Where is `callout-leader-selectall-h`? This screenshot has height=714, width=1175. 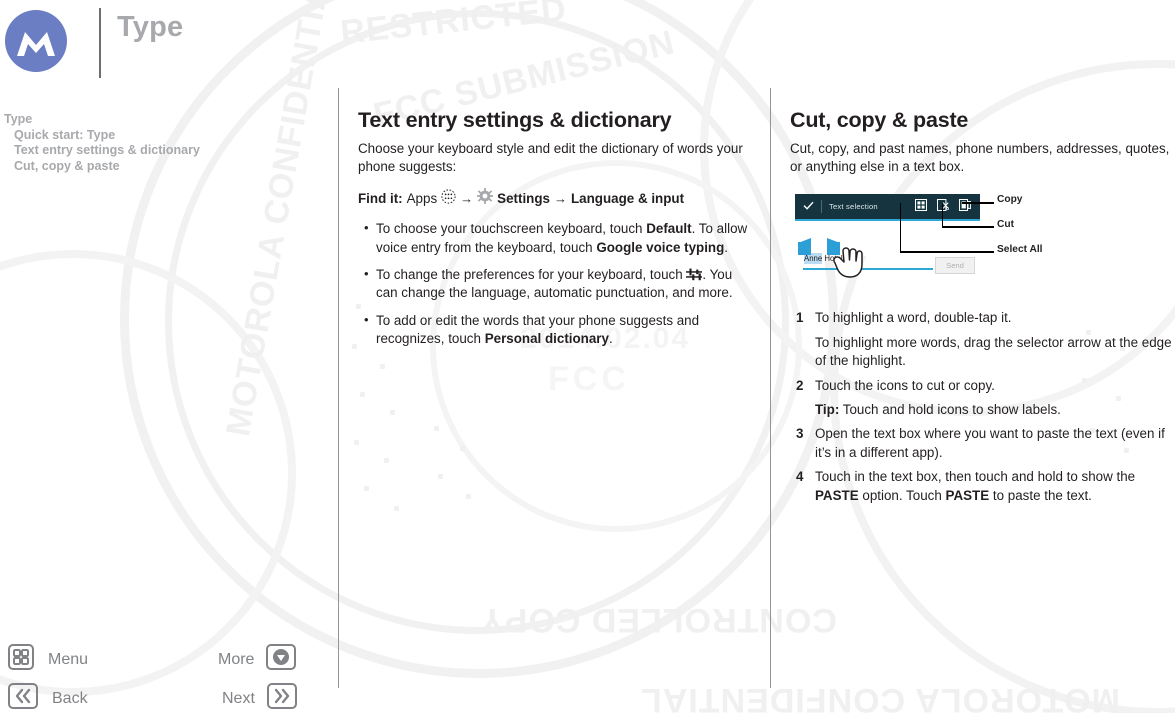
callout-leader-selectall-h is located at coordinates (947, 252).